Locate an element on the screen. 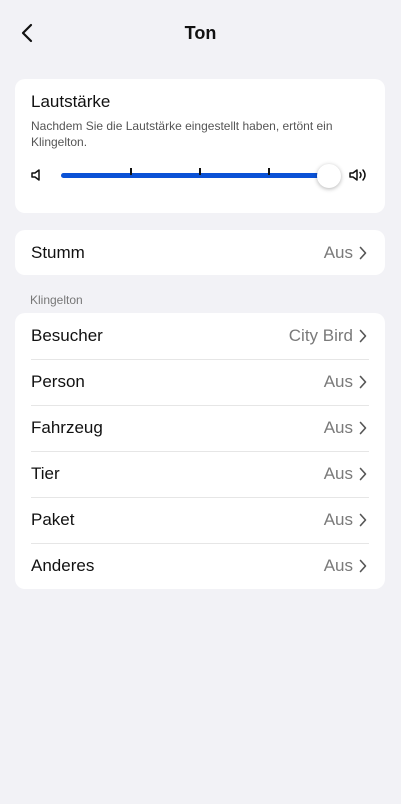 The height and width of the screenshot is (804, 401). header: Ton is located at coordinates (200, 34).